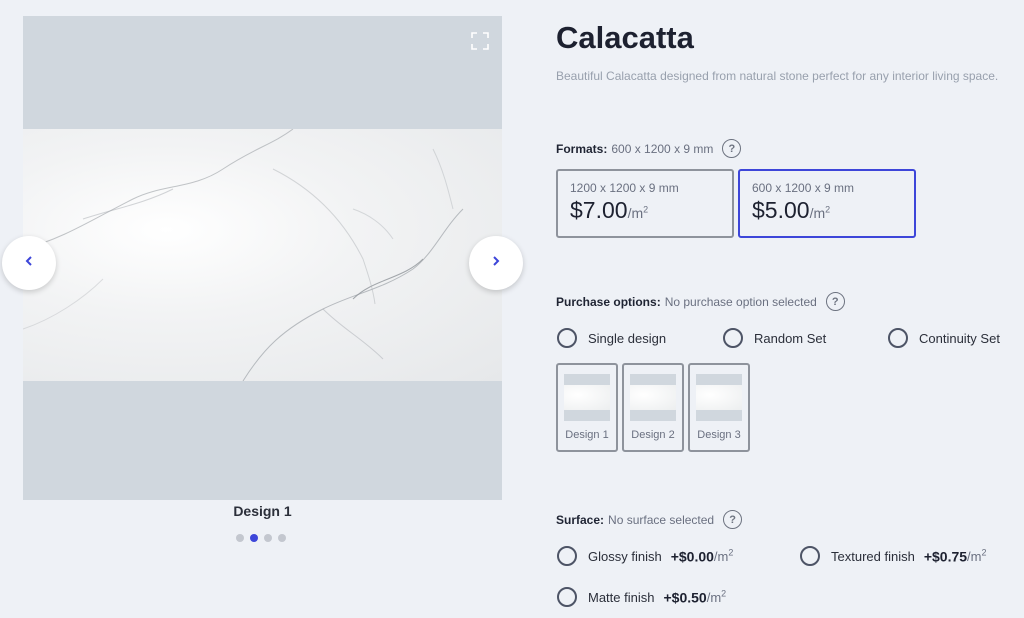 The width and height of the screenshot is (1024, 618). What do you see at coordinates (955, 556) in the screenshot?
I see `surface-option-price: +$0.75/m2` at bounding box center [955, 556].